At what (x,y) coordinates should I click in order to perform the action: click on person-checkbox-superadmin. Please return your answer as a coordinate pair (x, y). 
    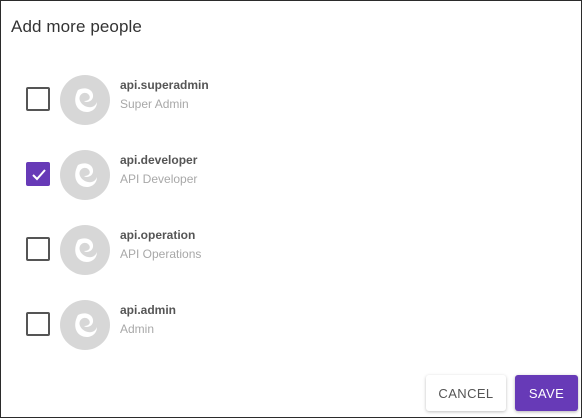
    Looking at the image, I should click on (38, 99).